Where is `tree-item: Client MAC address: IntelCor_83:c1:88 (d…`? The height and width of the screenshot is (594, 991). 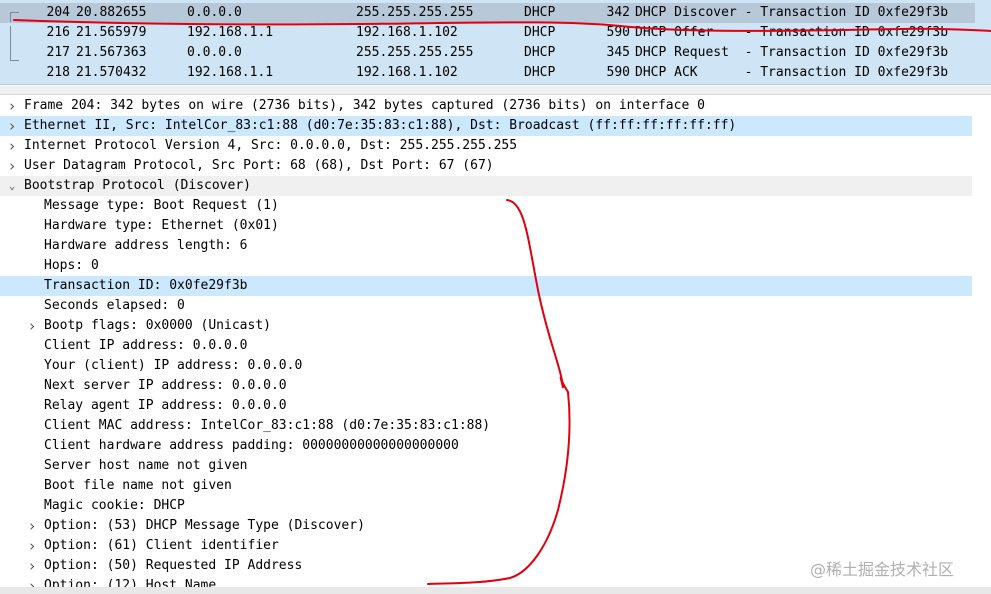 tree-item: Client MAC address: IntelCor_83:c1:88 (d… is located at coordinates (486, 426).